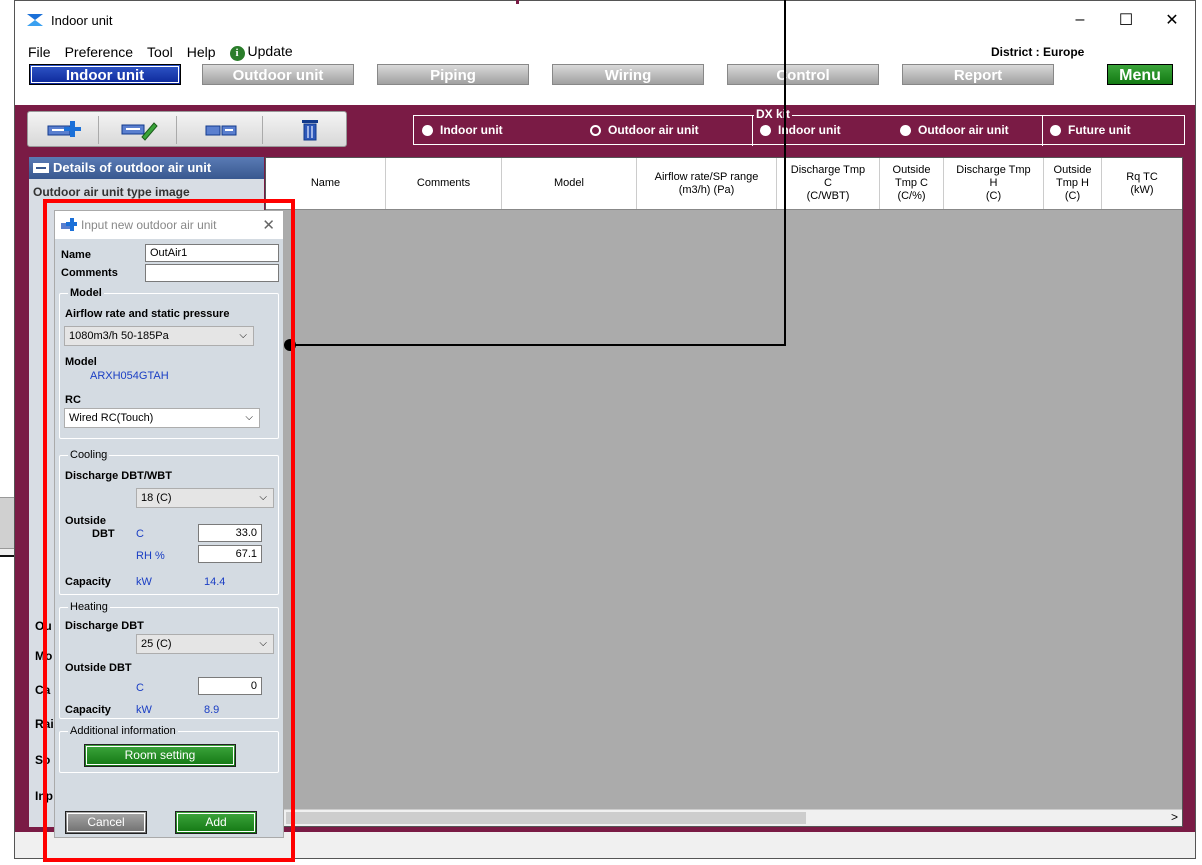 This screenshot has height=865, width=1202. I want to click on copy-unit-icon, so click(221, 130).